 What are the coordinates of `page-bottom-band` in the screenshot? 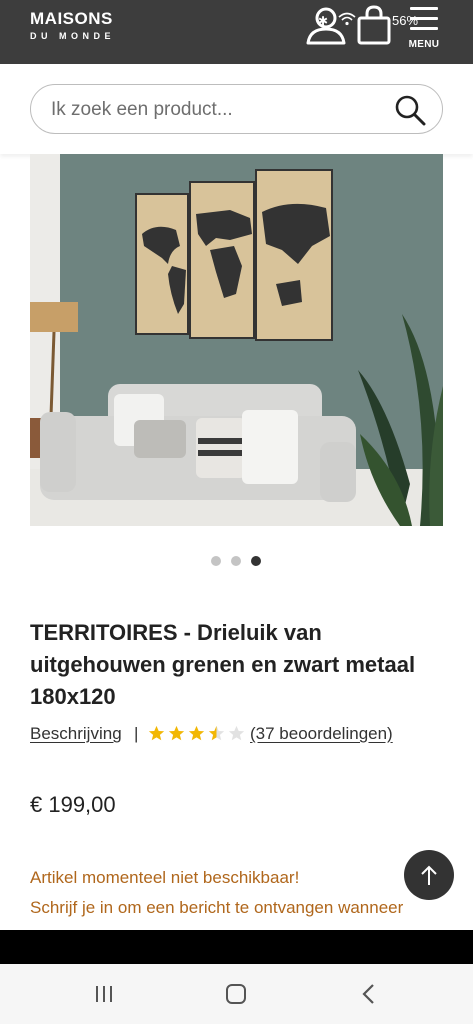 It's located at (236, 947).